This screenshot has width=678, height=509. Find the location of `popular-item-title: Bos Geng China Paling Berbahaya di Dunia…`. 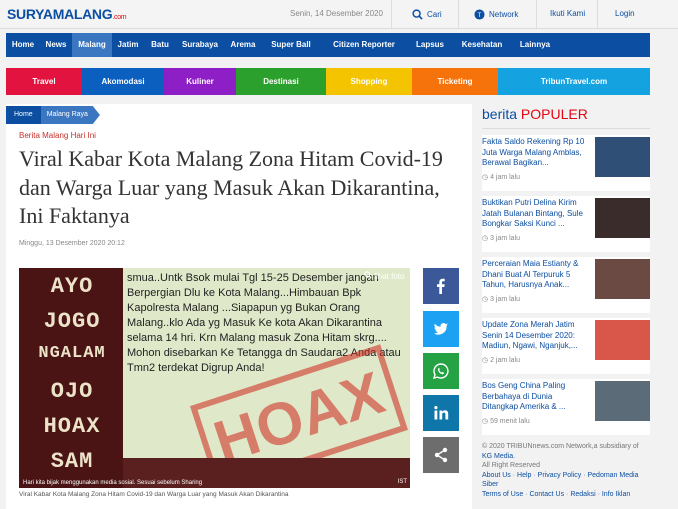

popular-item-title: Bos Geng China Paling Berbahaya di Dunia… is located at coordinates (536, 397).